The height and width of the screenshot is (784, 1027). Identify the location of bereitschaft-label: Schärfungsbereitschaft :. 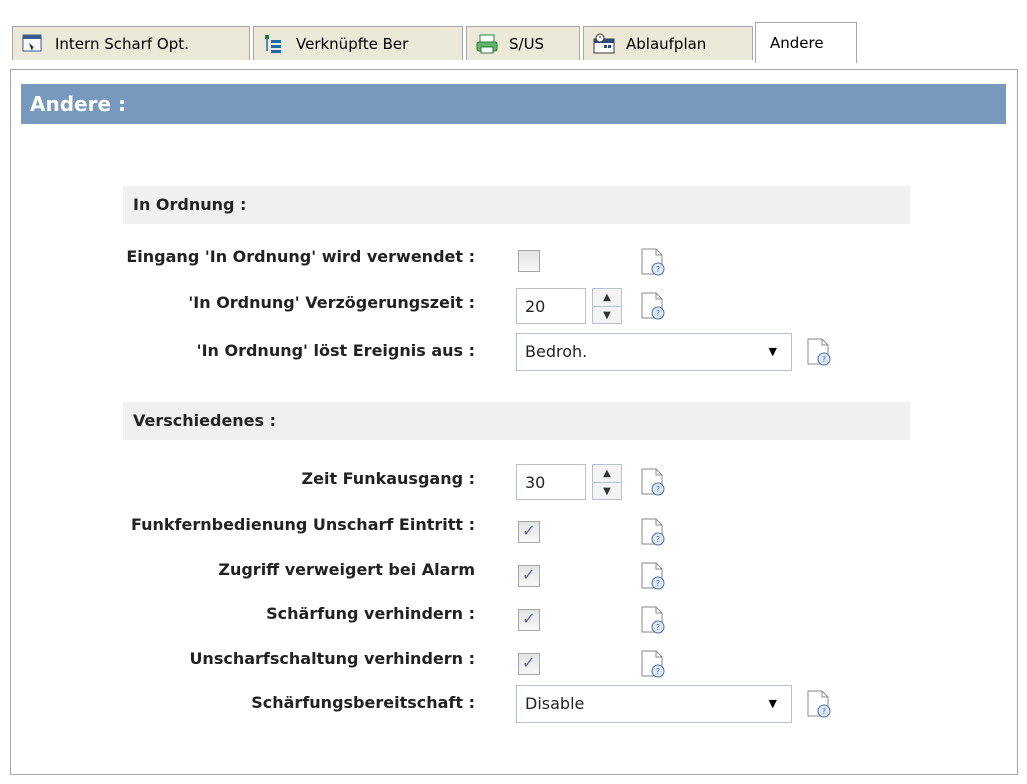
(363, 702).